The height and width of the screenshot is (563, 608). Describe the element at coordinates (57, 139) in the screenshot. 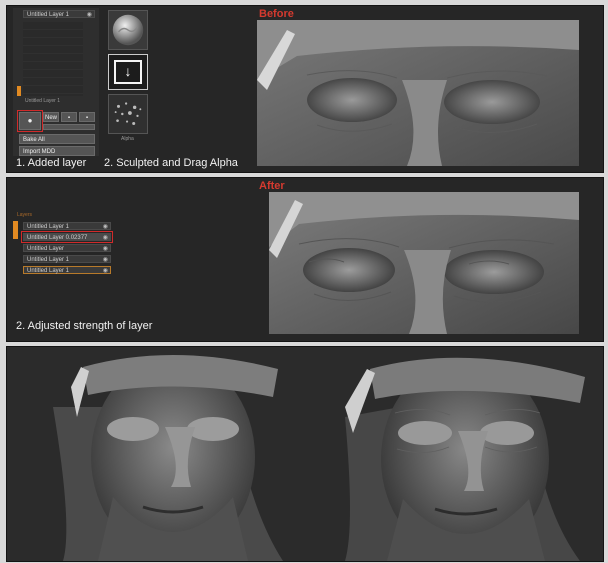

I see `bake-all-button: Bake All` at that location.